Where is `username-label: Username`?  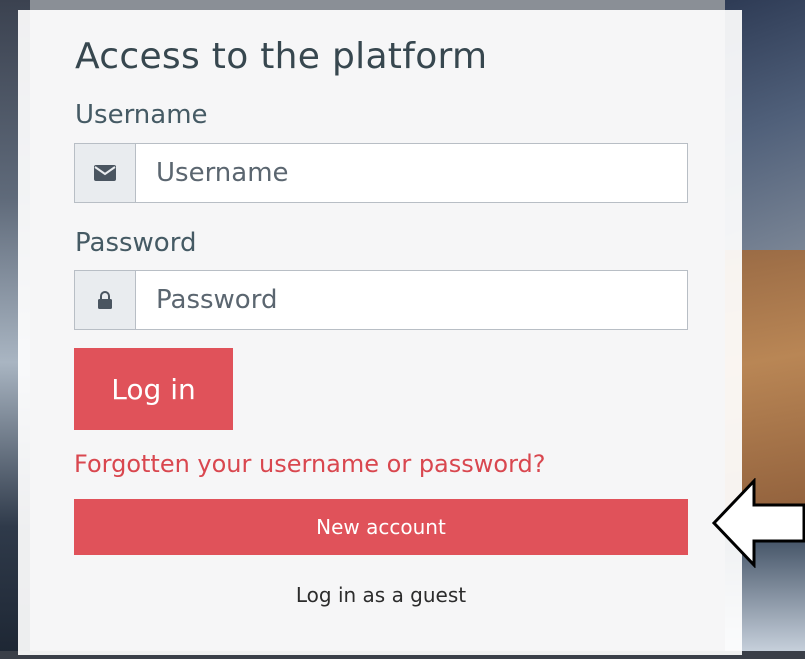
username-label: Username is located at coordinates (141, 115).